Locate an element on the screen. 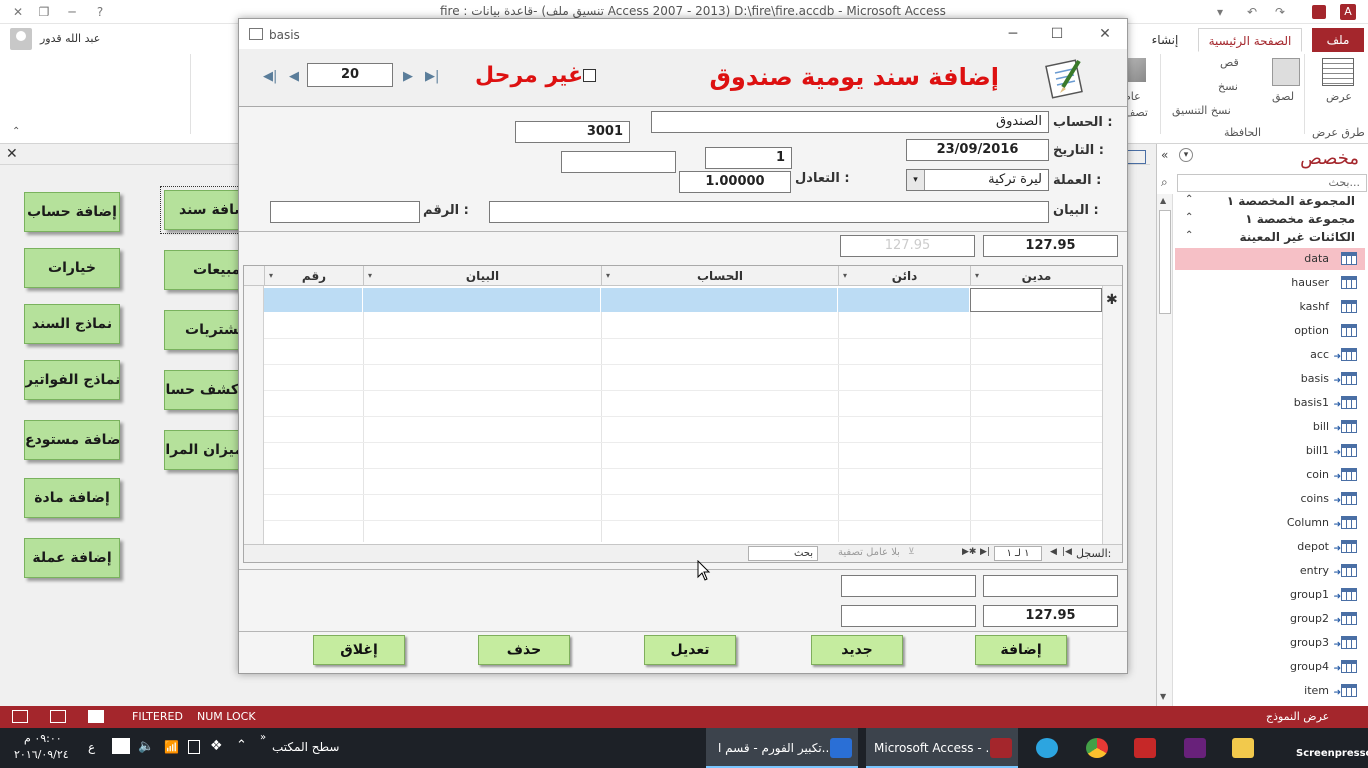  nav-item-bill: bill ➜ is located at coordinates (1270, 427).